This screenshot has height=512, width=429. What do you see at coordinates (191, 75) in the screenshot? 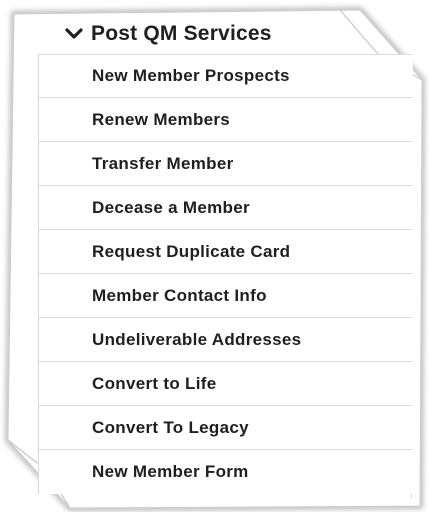
I see `menu-item-label: New Member Prospects` at bounding box center [191, 75].